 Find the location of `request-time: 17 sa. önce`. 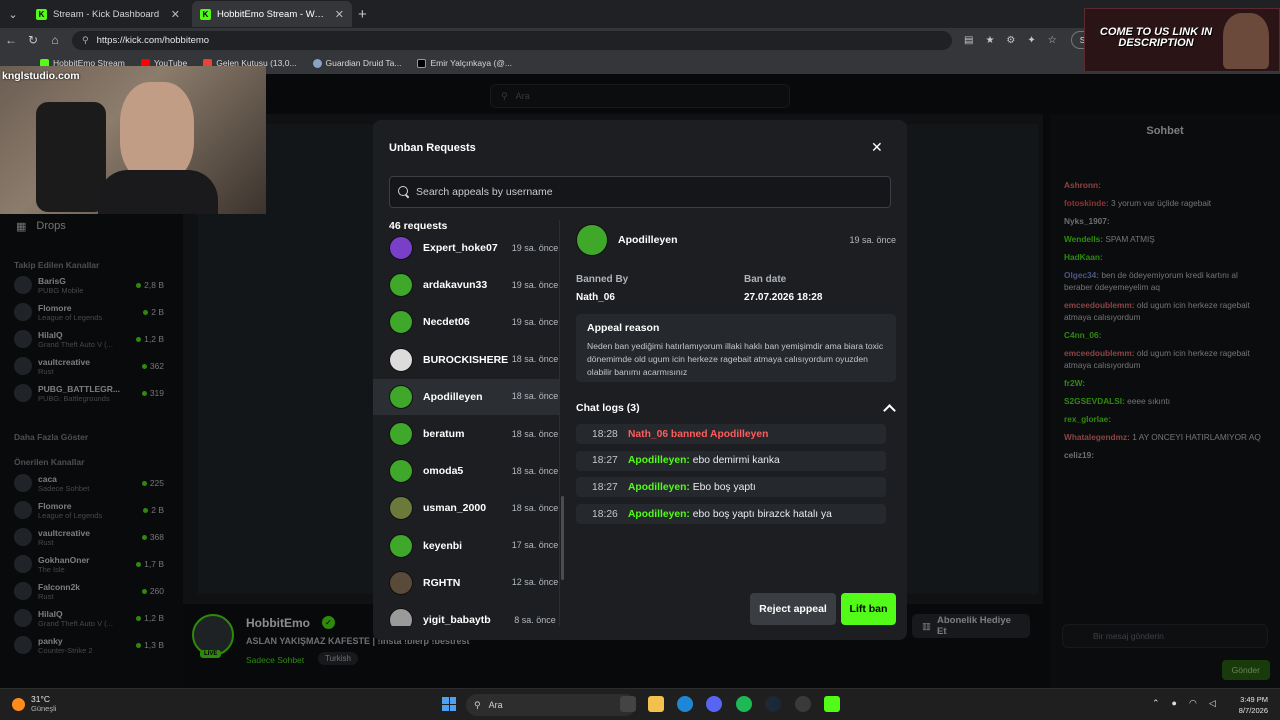

request-time: 17 sa. önce is located at coordinates (535, 545).